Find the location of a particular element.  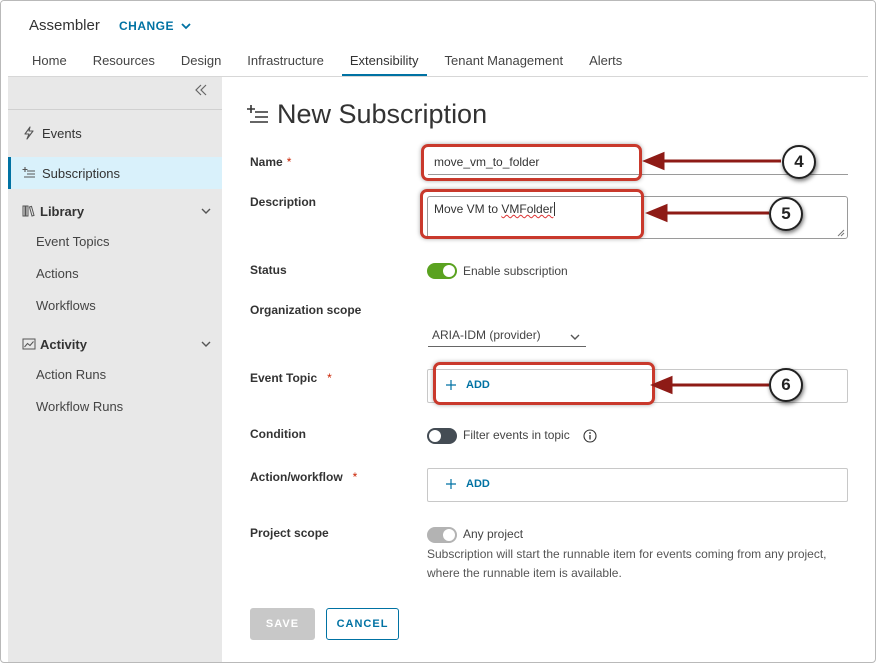

callout-6: 6 is located at coordinates (786, 385).